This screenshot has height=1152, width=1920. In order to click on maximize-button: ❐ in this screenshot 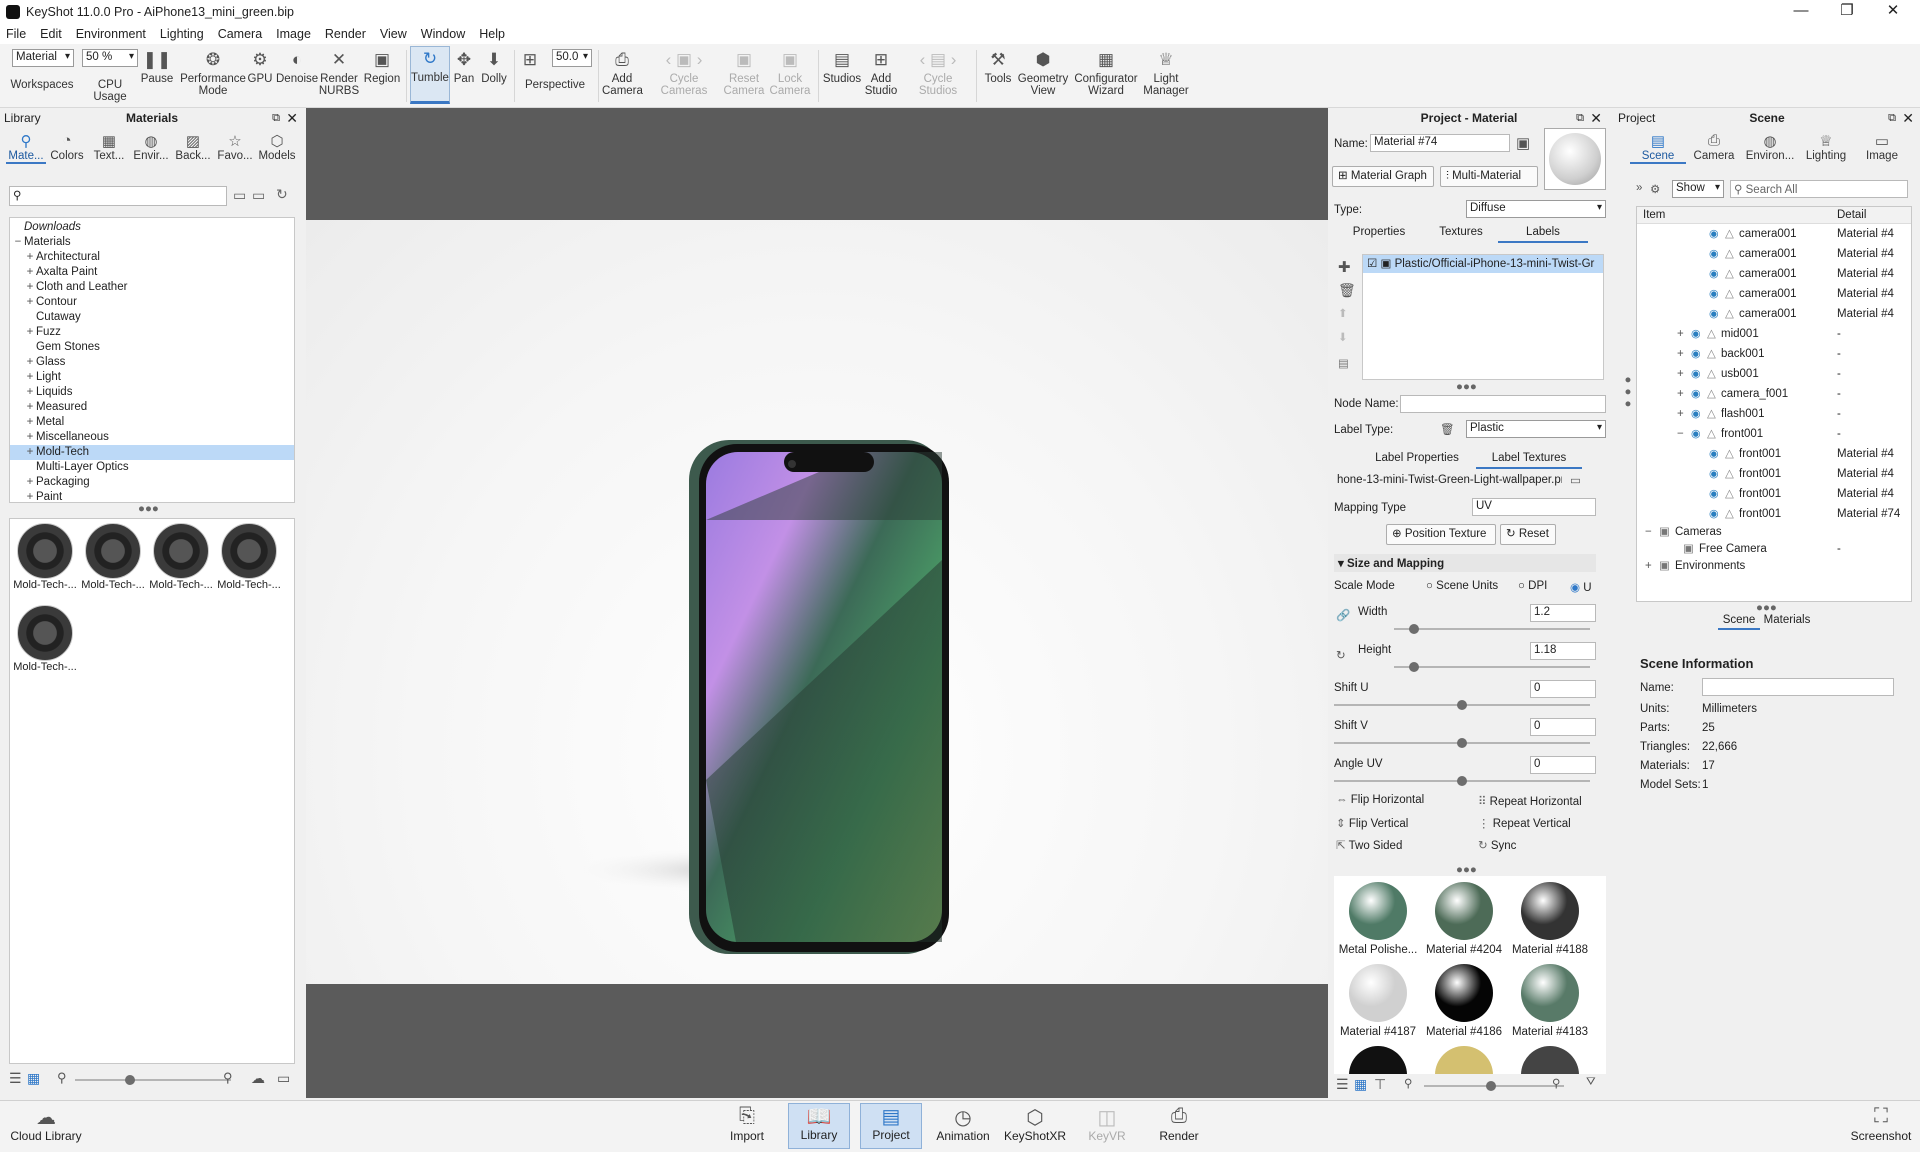, I will do `click(1847, 12)`.